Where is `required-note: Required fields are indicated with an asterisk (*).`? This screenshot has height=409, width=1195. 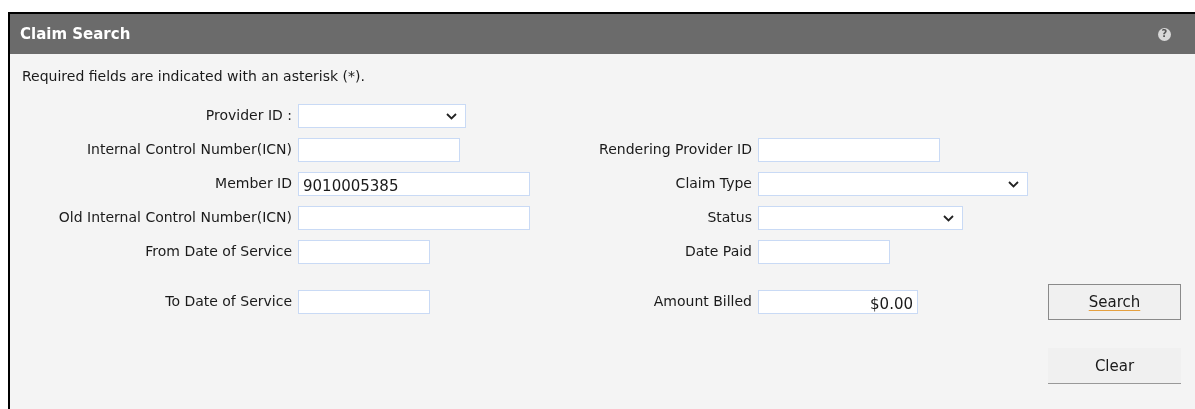
required-note: Required fields are indicated with an asterisk (*). is located at coordinates (193, 76).